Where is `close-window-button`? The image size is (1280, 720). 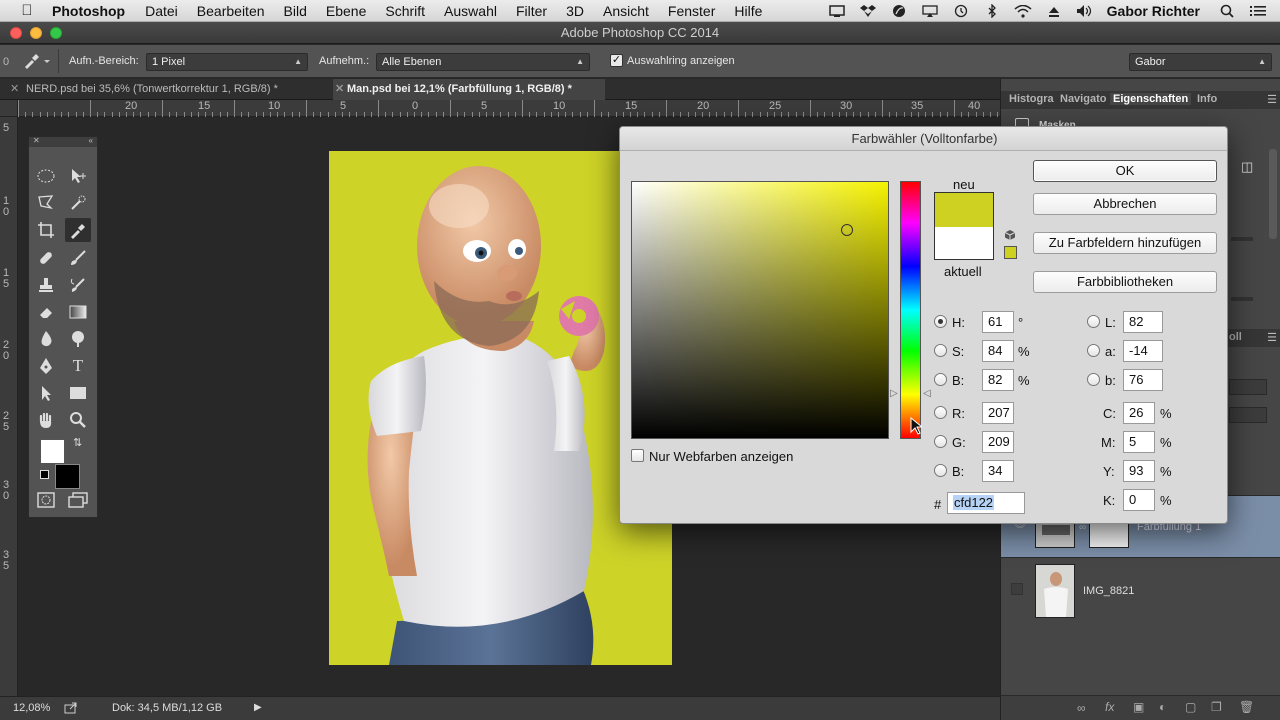 close-window-button is located at coordinates (16, 33).